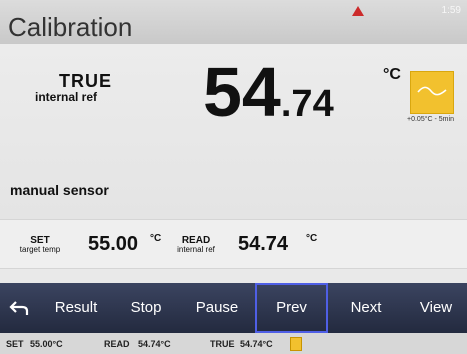 This screenshot has width=467, height=354. What do you see at coordinates (222, 344) in the screenshot?
I see `status-true-label: TRUE` at bounding box center [222, 344].